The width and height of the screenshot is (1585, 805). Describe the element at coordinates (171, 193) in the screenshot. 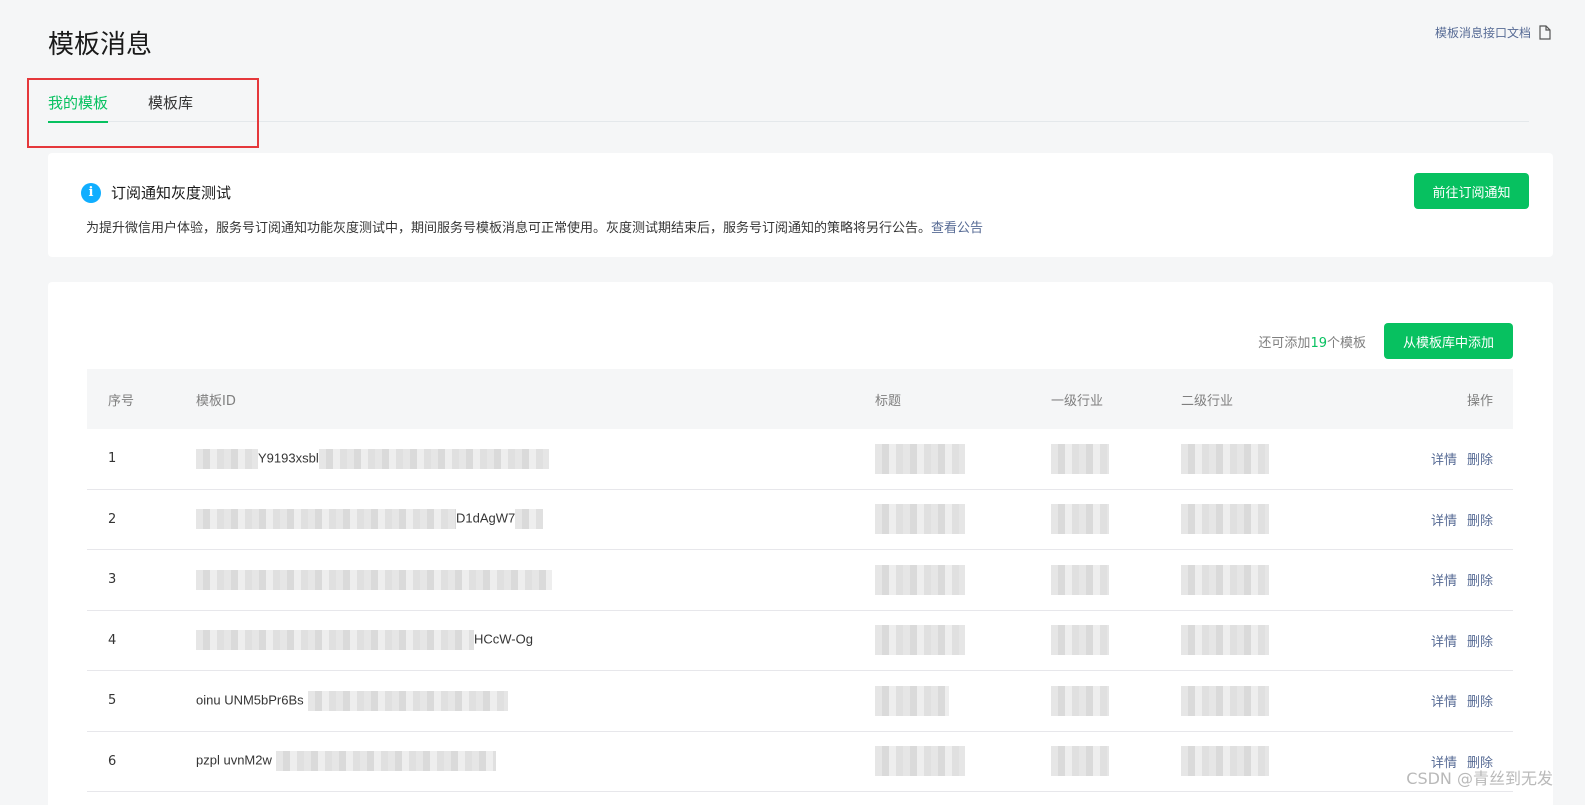

I see `notice-title-text: 订阅通知灰度测试` at that location.